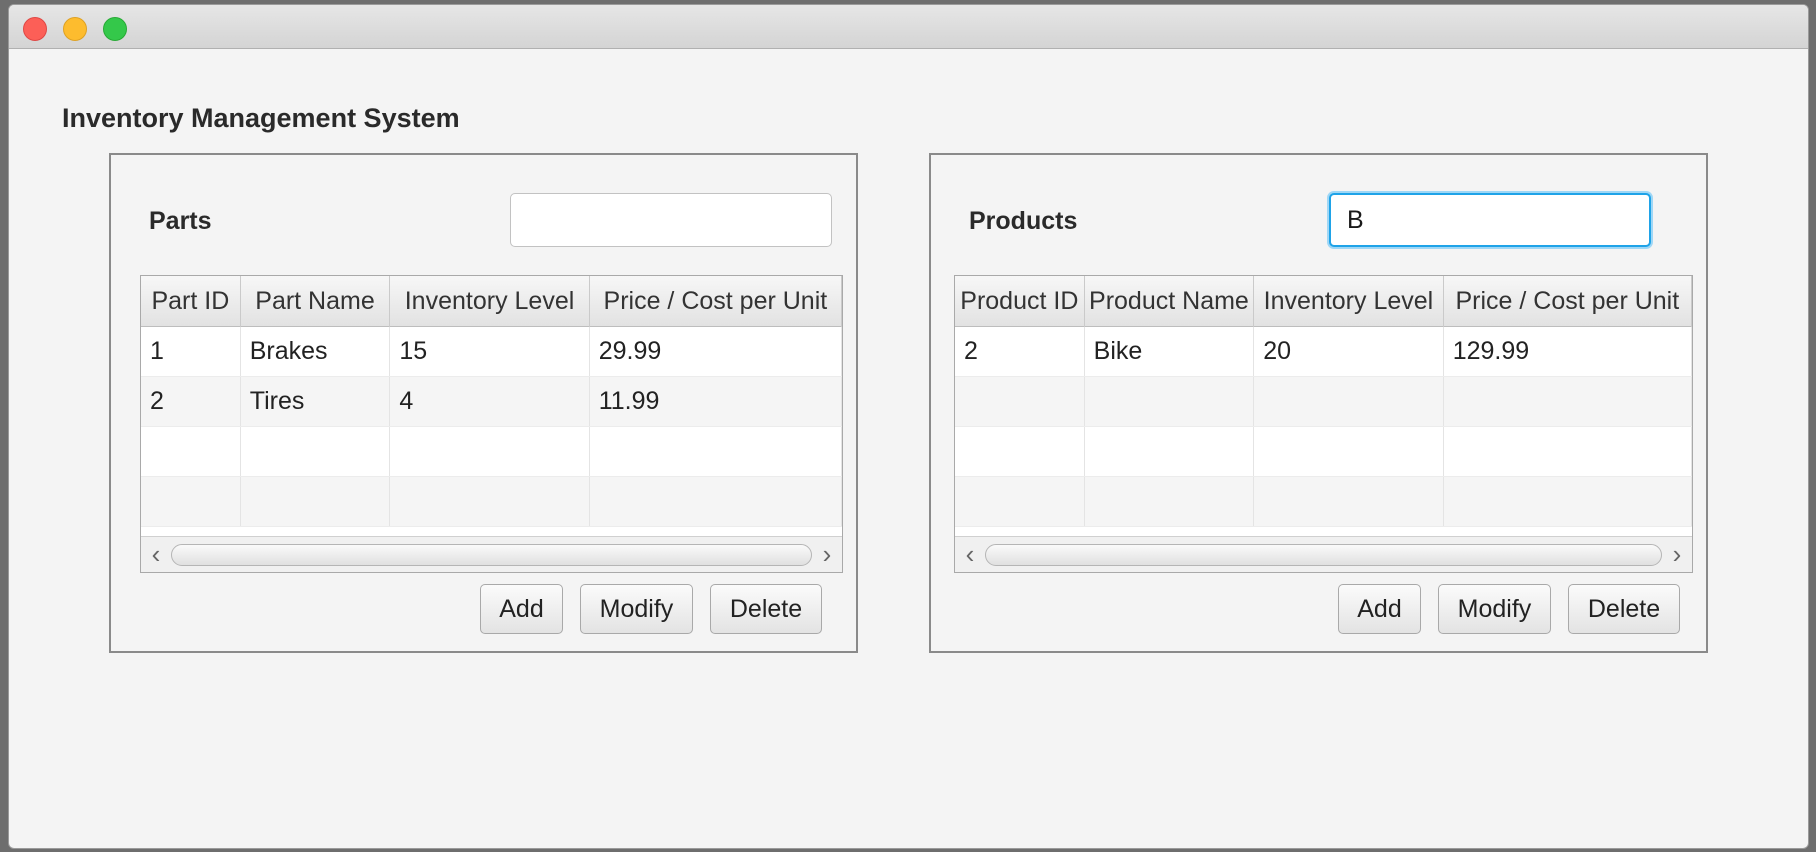 The image size is (1816, 852). I want to click on products-delete-button: Delete, so click(1624, 609).